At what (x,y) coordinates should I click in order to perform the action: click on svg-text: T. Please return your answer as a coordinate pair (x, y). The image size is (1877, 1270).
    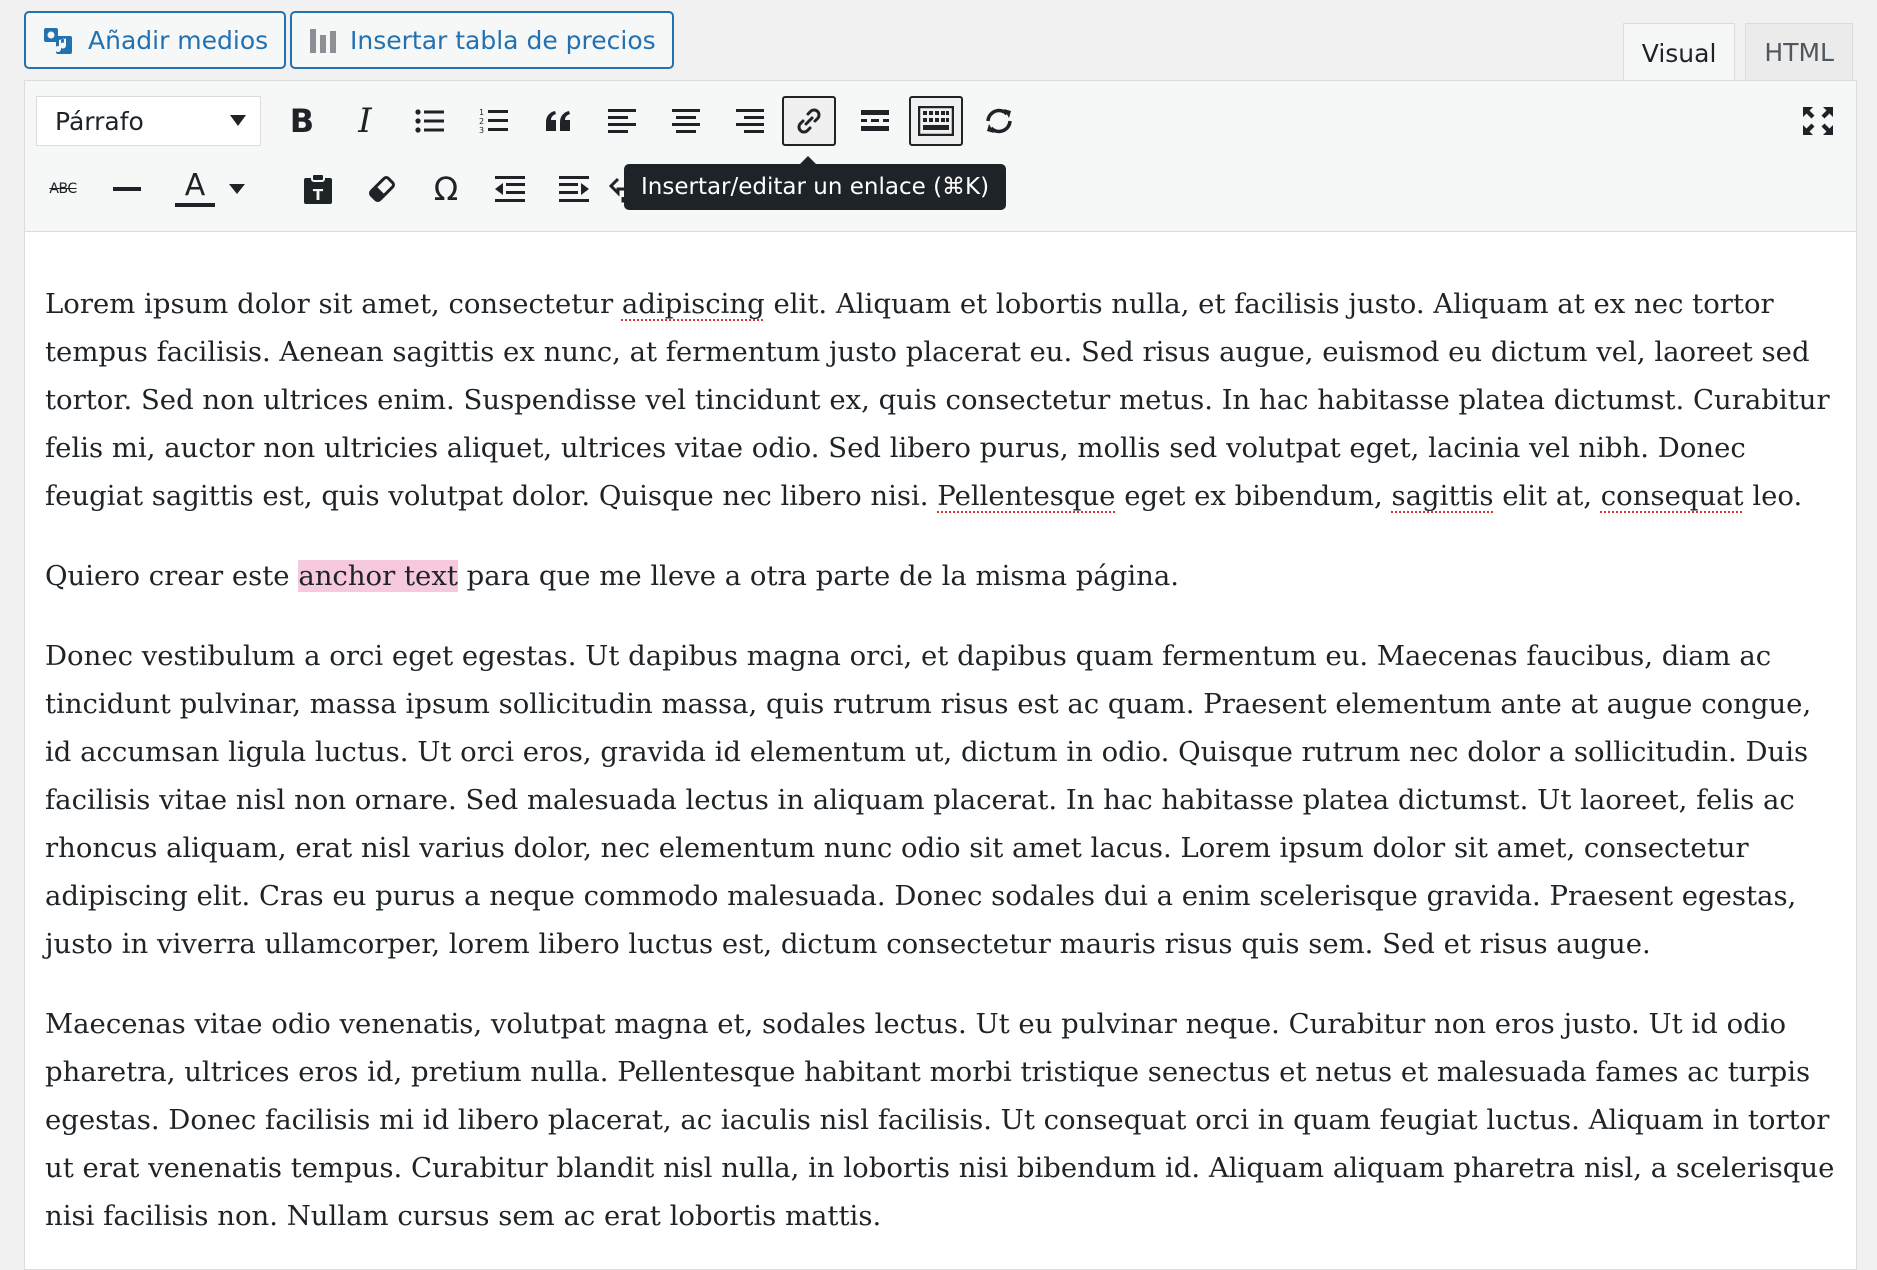
    Looking at the image, I should click on (318, 195).